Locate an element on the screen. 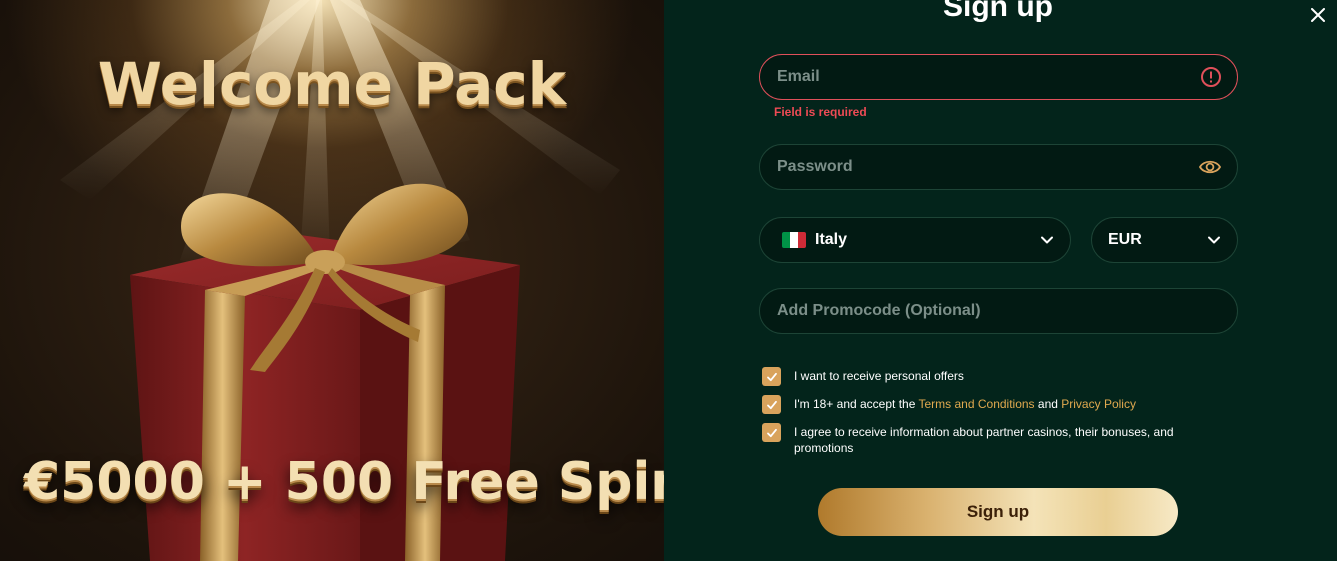 Image resolution: width=1337 pixels, height=561 pixels. currency-select: EUR is located at coordinates (1164, 240).